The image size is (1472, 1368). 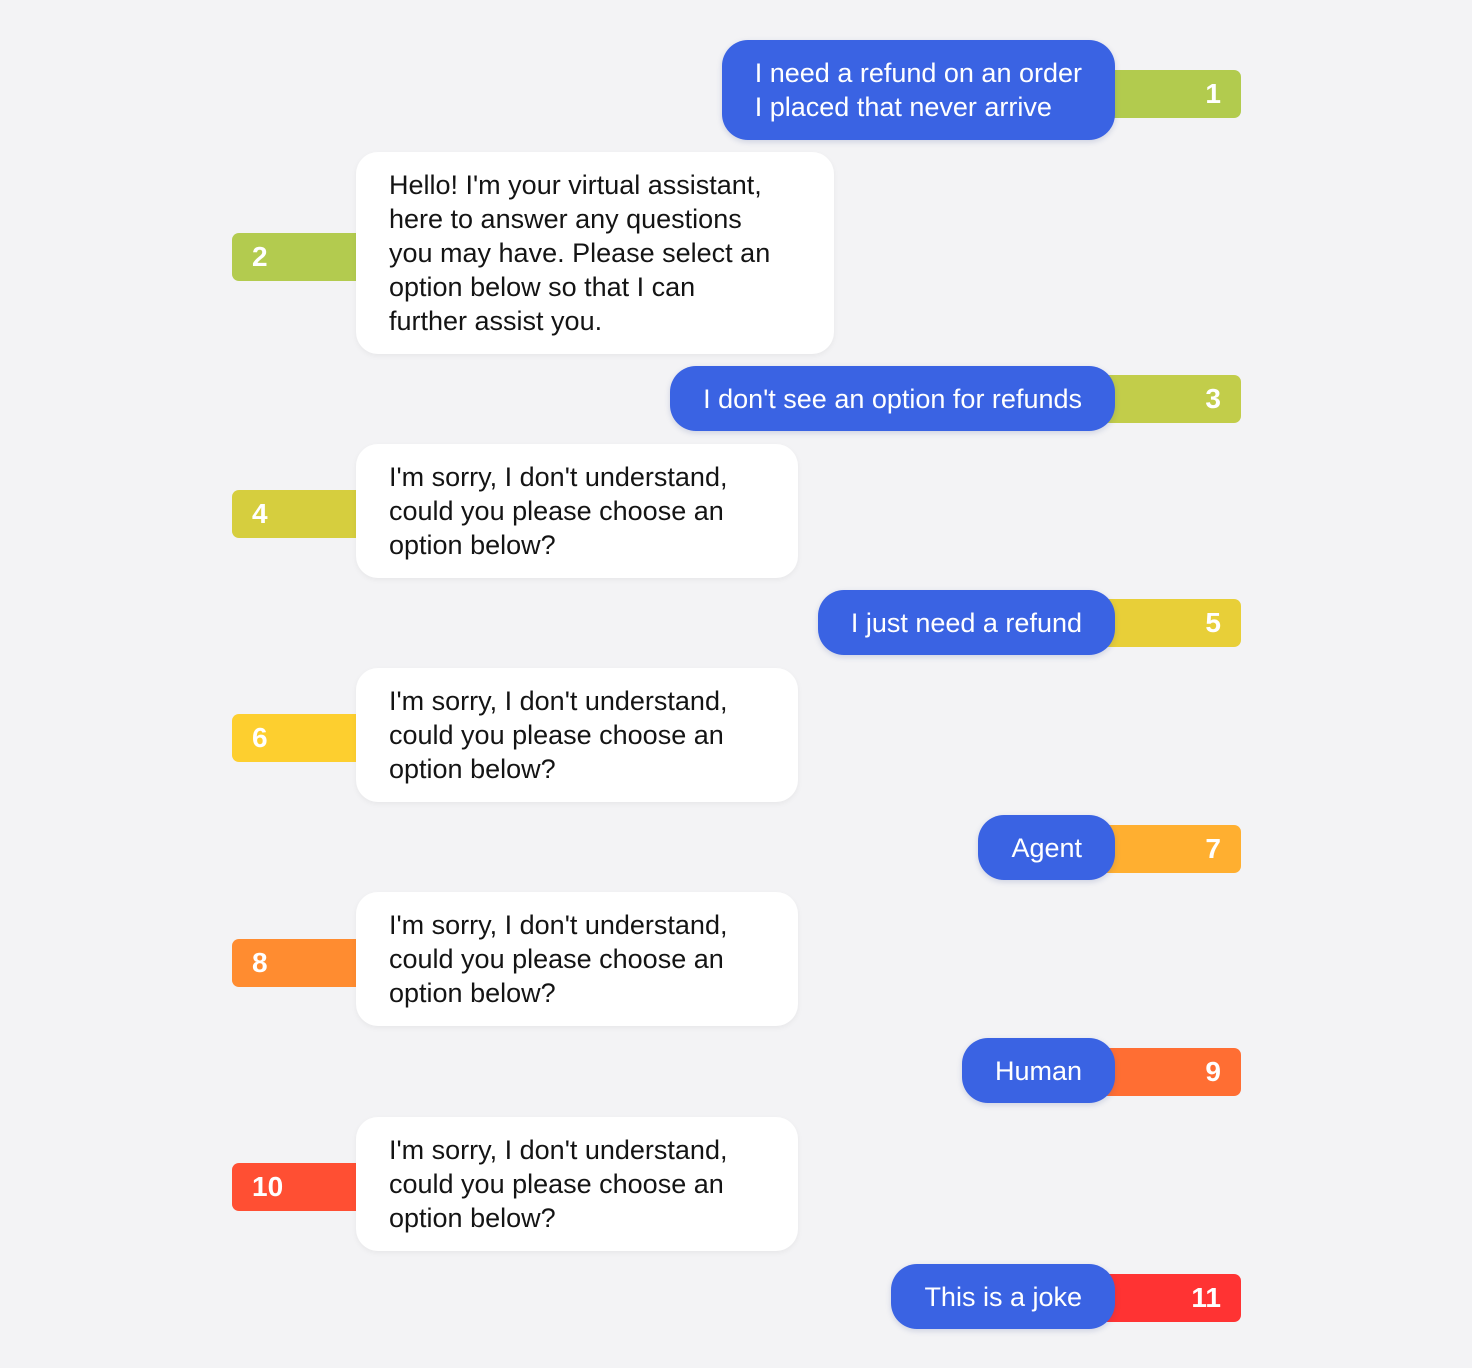 What do you see at coordinates (1213, 93) in the screenshot?
I see `message-number: 1` at bounding box center [1213, 93].